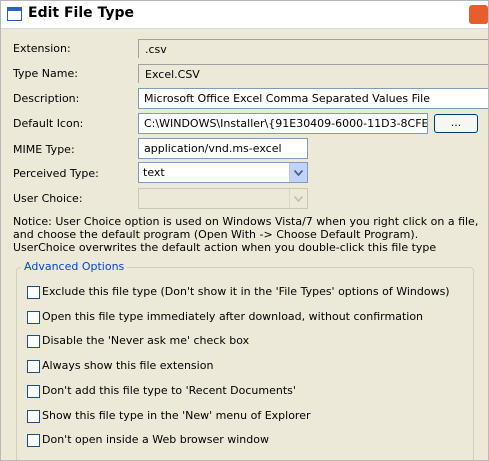  What do you see at coordinates (48, 198) in the screenshot?
I see `user-choice-label: User Choice:` at bounding box center [48, 198].